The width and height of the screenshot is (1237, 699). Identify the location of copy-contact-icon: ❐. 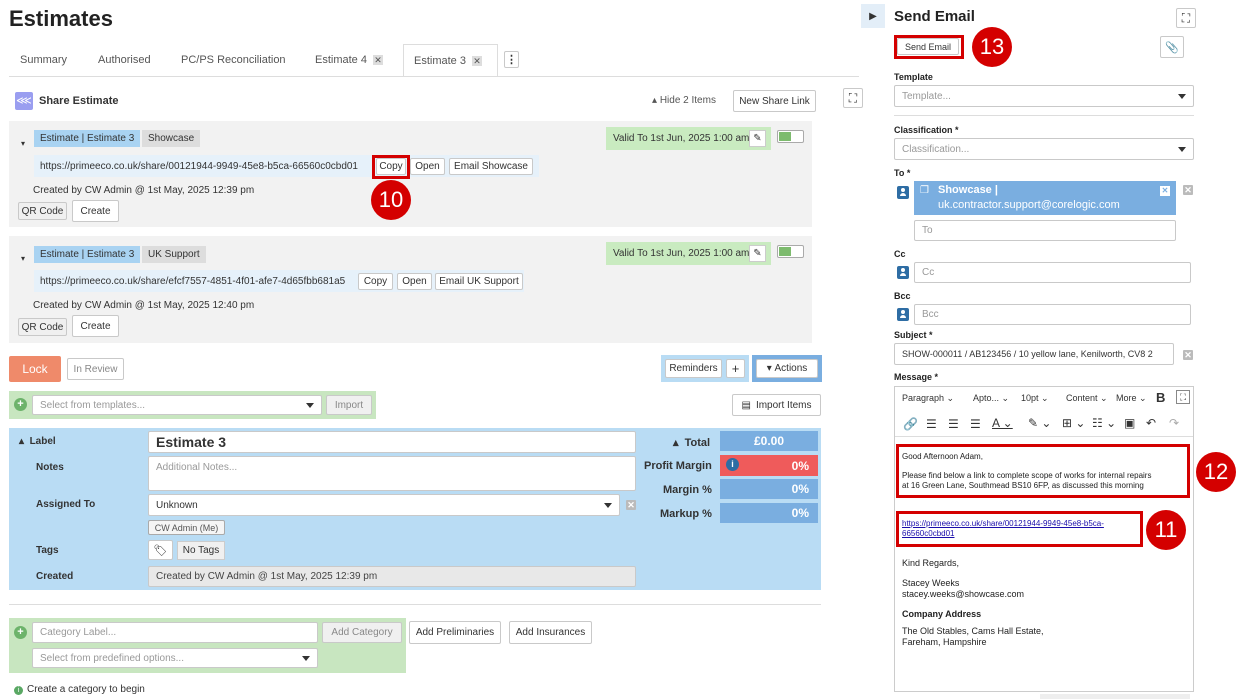
(924, 190).